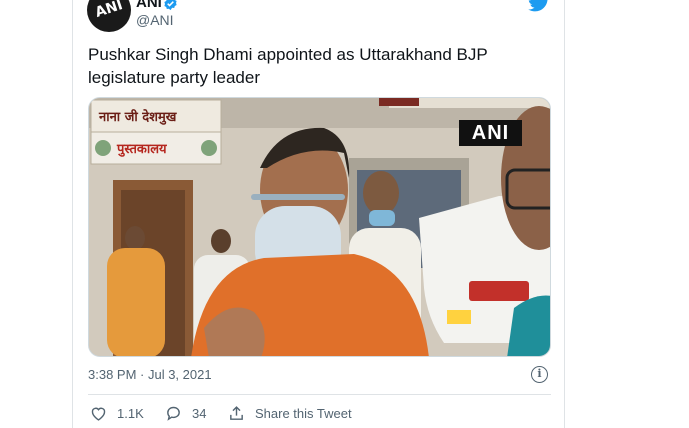 Image resolution: width=689 pixels, height=428 pixels. What do you see at coordinates (141, 149) in the screenshot?
I see `signboard-bottom-text: पुस्तकालय` at bounding box center [141, 149].